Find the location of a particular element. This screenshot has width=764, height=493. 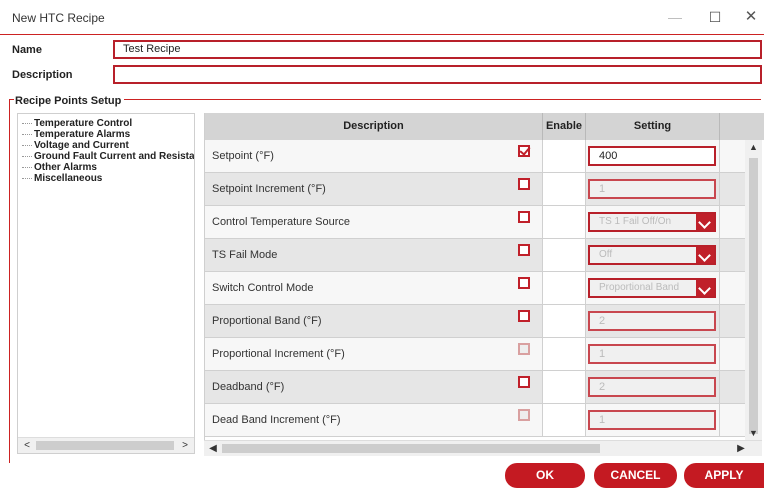

maximize-icon: ☐ is located at coordinates (715, 17).